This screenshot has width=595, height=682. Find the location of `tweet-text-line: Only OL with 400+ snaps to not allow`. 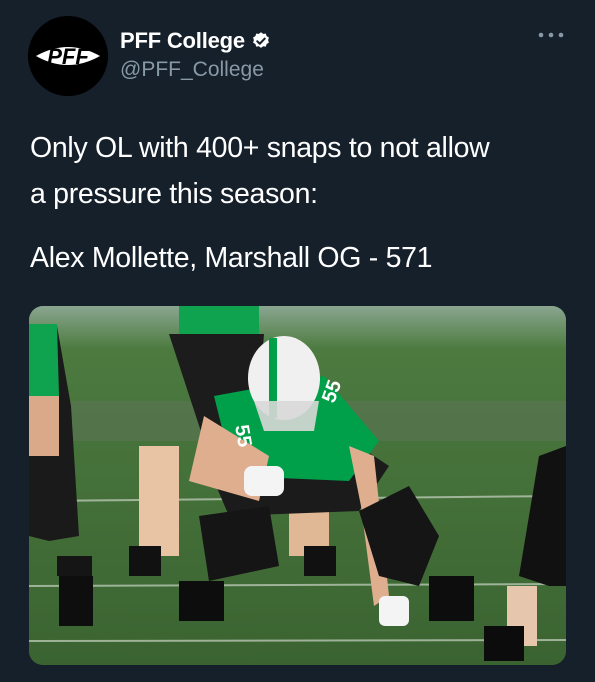

tweet-text-line: Only OL with 400+ snaps to not allow is located at coordinates (260, 148).